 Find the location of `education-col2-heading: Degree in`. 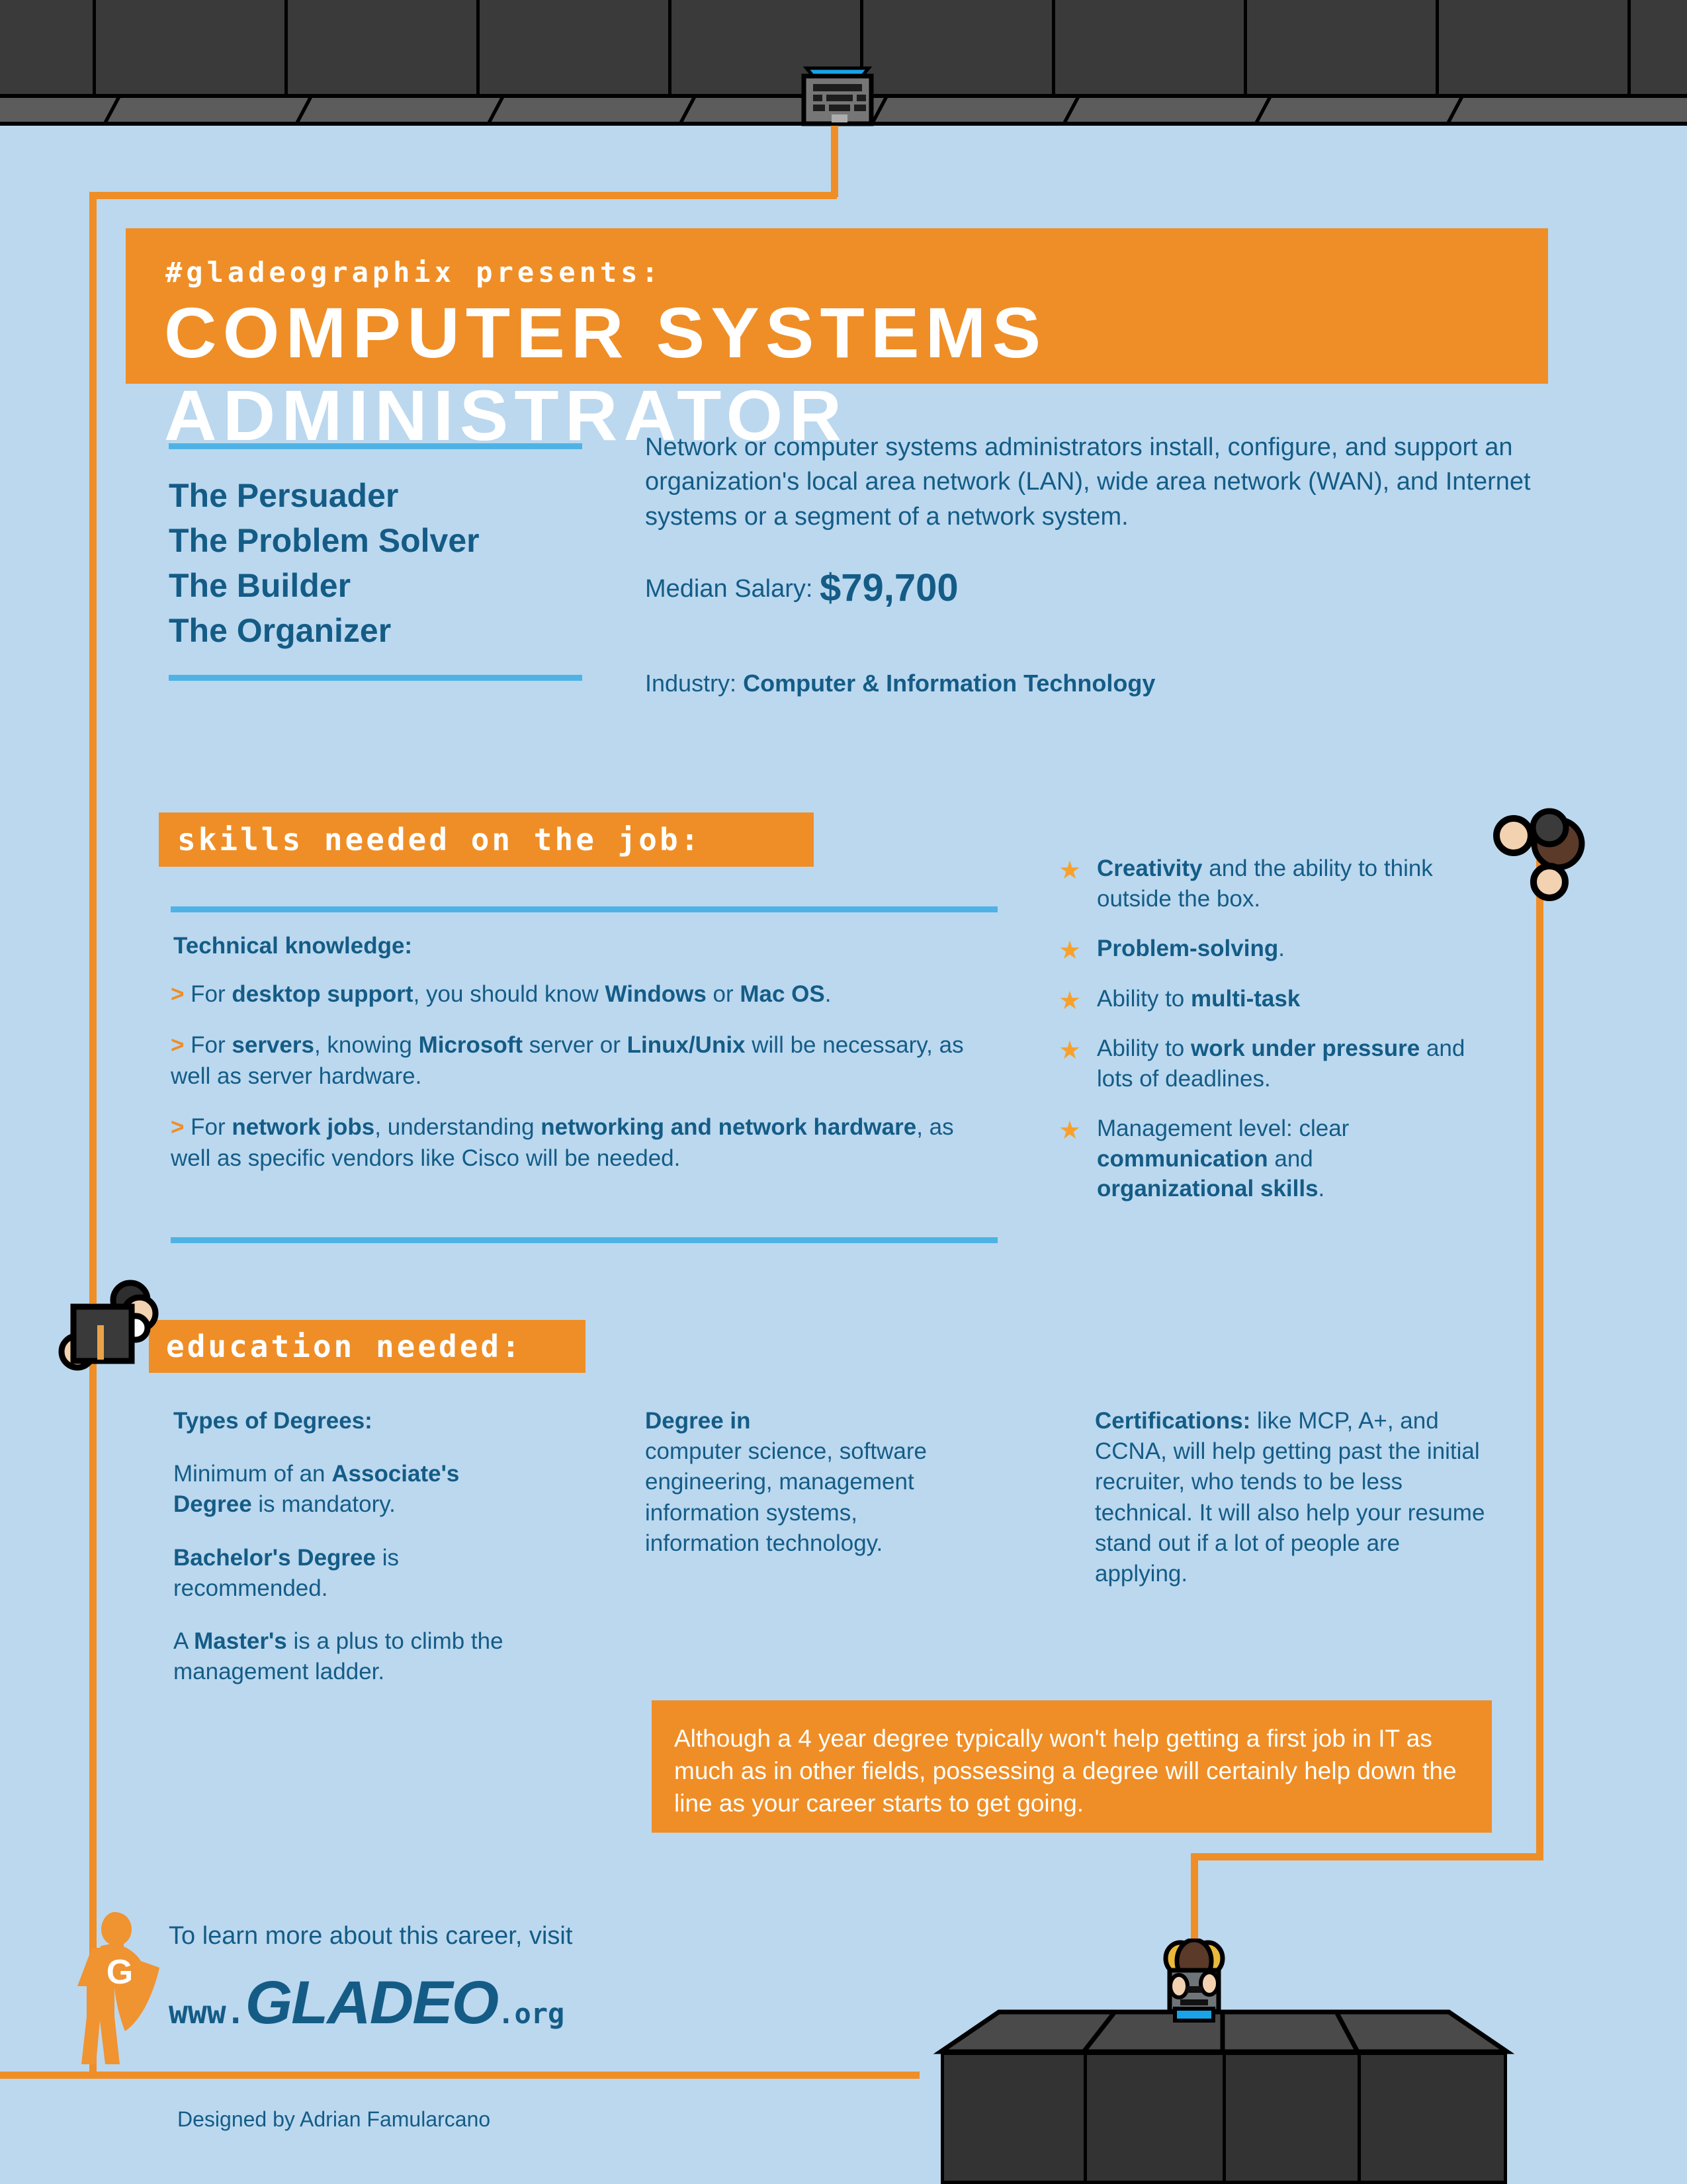

education-col2-heading: Degree in is located at coordinates (698, 1421).